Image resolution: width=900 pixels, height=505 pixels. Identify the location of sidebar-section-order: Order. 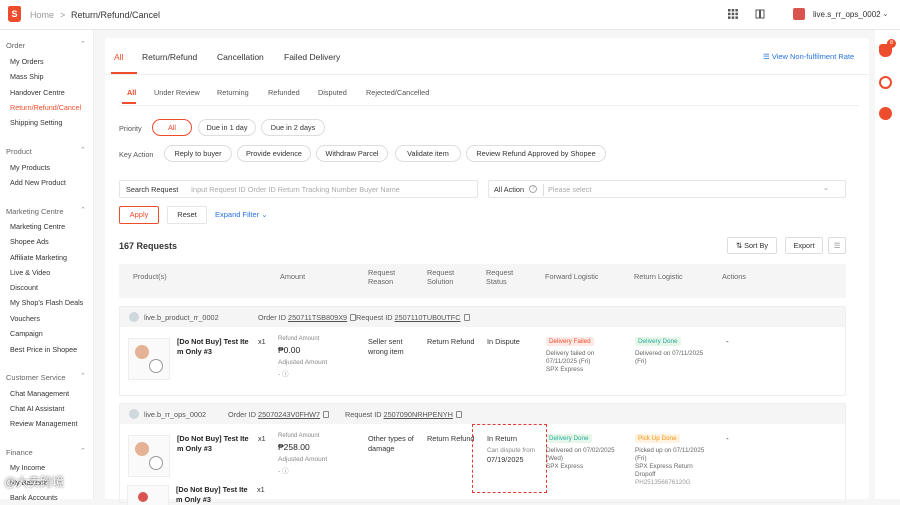
(15, 45).